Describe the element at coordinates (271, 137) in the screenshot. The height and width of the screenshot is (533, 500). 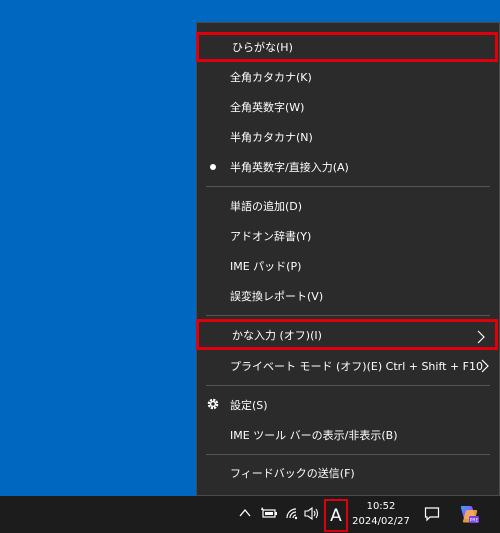
I see `menu-item-label: 半角カタカナ(N)` at that location.